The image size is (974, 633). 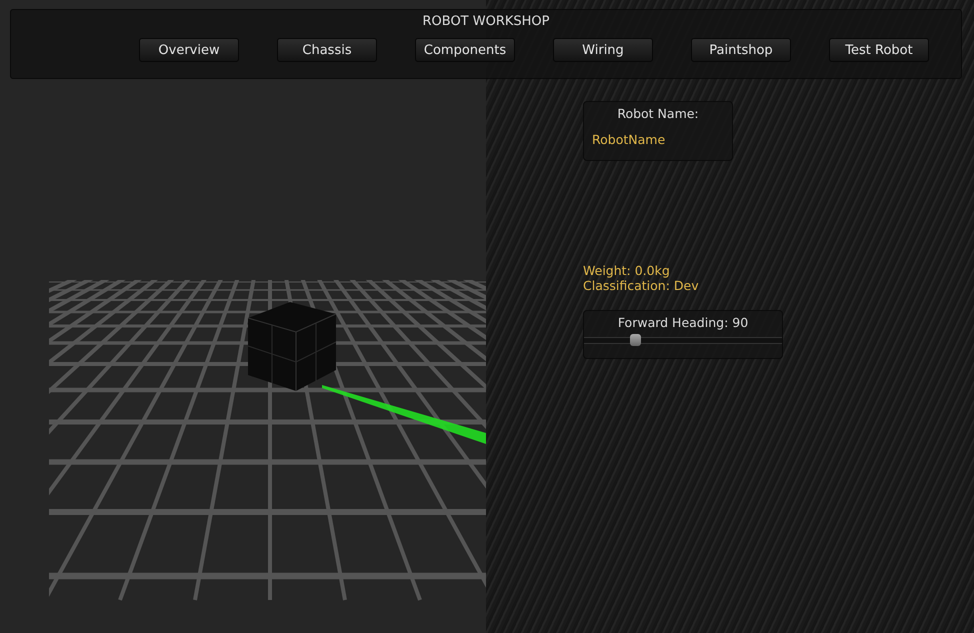 What do you see at coordinates (658, 113) in the screenshot?
I see `robot-name-label: Robot Name:` at bounding box center [658, 113].